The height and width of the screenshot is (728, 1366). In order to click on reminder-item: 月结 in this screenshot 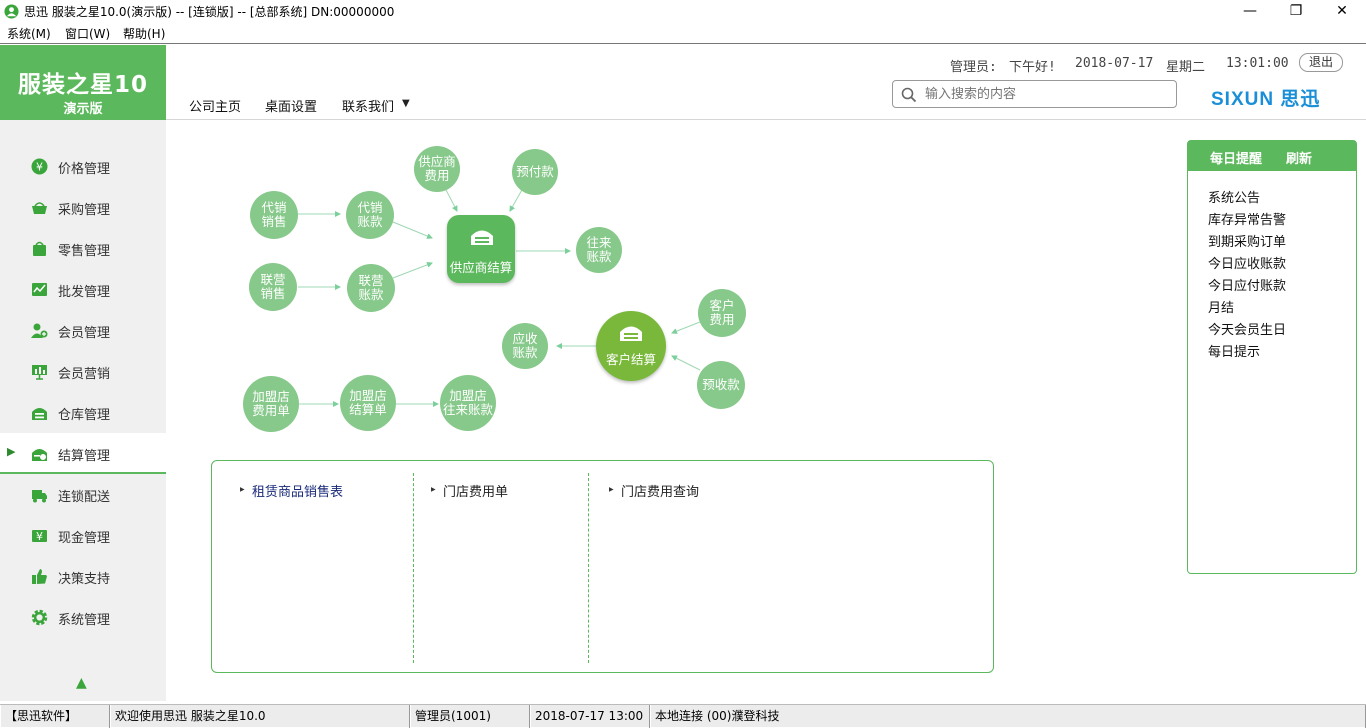, I will do `click(1221, 306)`.